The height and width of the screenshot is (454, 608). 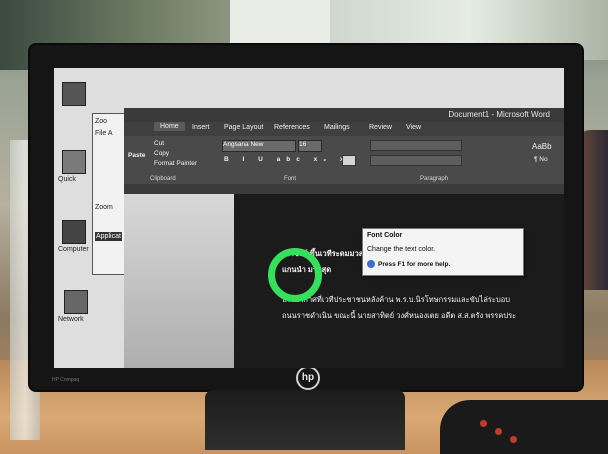 What do you see at coordinates (175, 163) in the screenshot?
I see `format-painter-button: Format Painter` at bounding box center [175, 163].